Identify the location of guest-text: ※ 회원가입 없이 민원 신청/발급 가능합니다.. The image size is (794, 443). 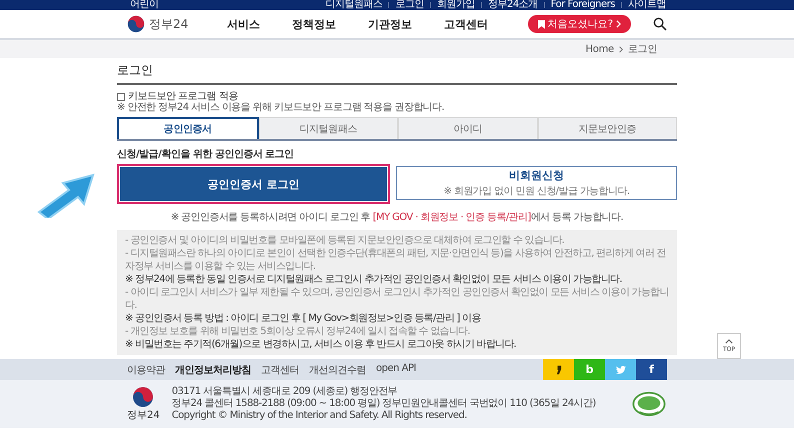
(537, 191).